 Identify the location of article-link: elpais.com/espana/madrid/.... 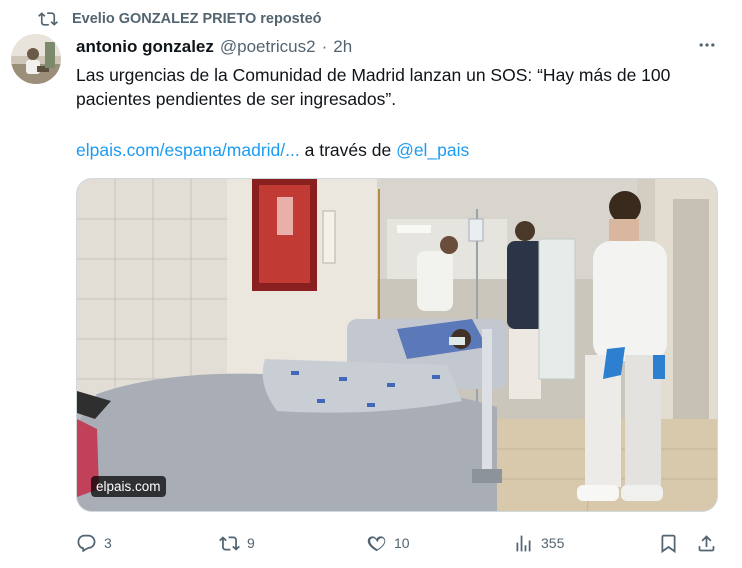
(188, 150).